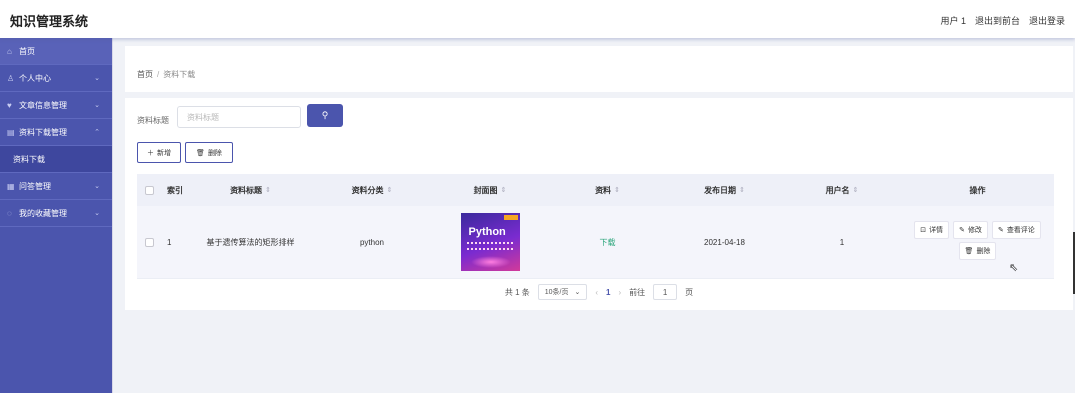  Describe the element at coordinates (837, 190) in the screenshot. I see `header-user-label: 用户名` at that location.